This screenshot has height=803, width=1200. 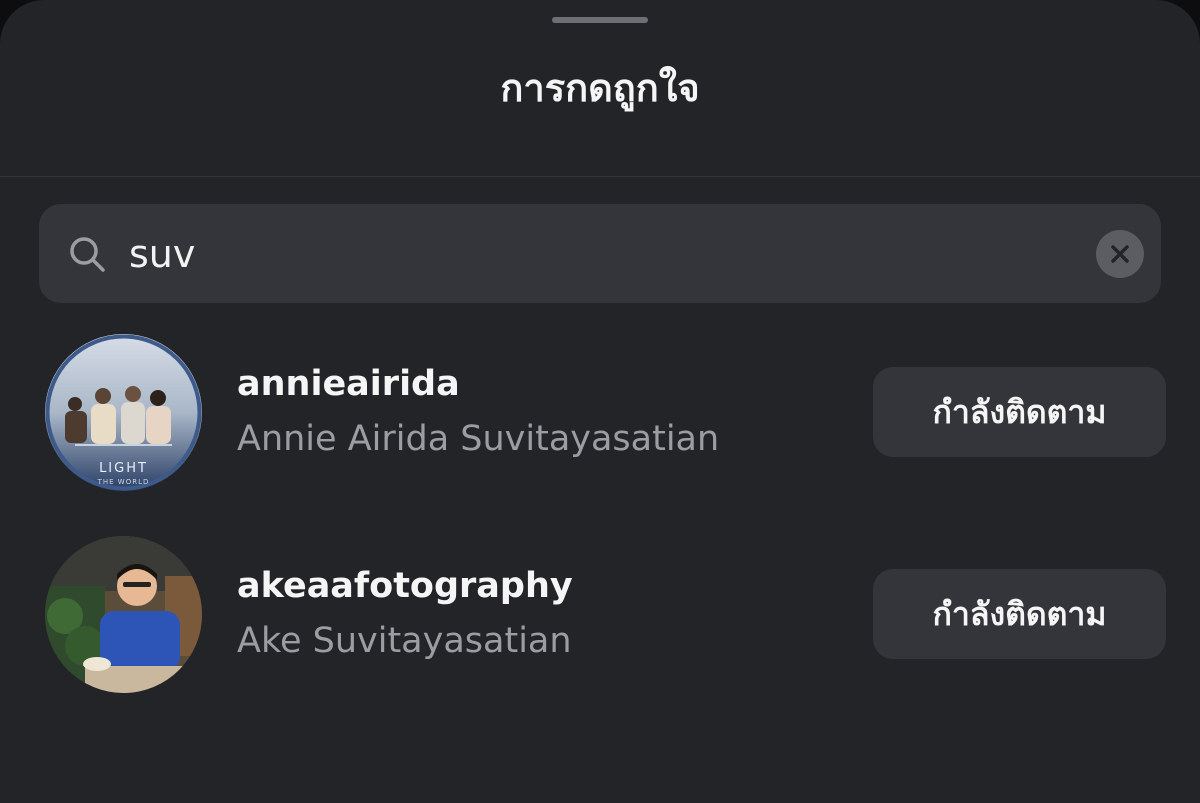 I want to click on svg-text: LIGHT, so click(x=123, y=468).